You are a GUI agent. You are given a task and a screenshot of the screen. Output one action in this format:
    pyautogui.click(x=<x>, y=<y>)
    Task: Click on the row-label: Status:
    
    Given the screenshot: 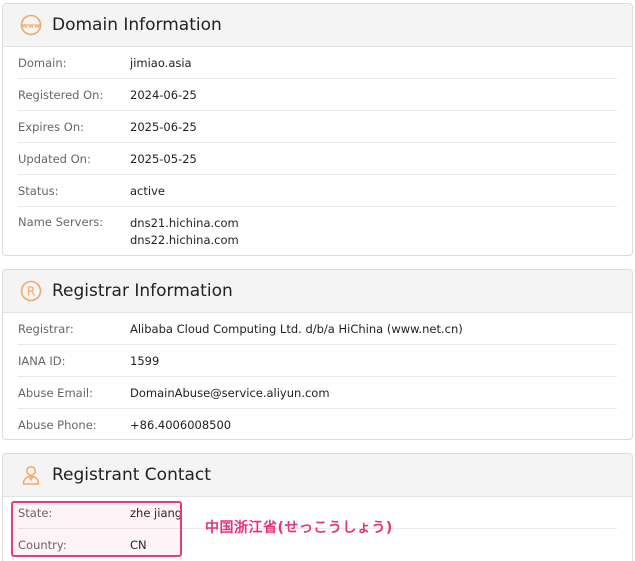 What is the action you would take?
    pyautogui.click(x=38, y=190)
    